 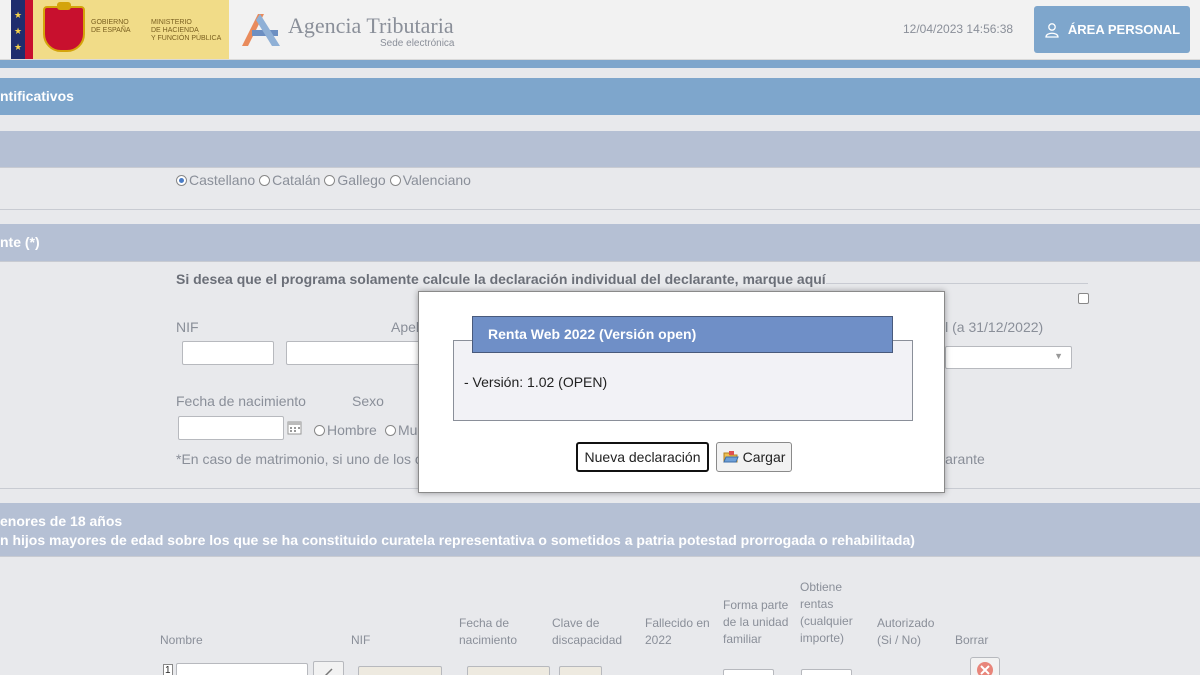 What do you see at coordinates (958, 29) in the screenshot?
I see `timestamp: 12/04/2023 14:56:38` at bounding box center [958, 29].